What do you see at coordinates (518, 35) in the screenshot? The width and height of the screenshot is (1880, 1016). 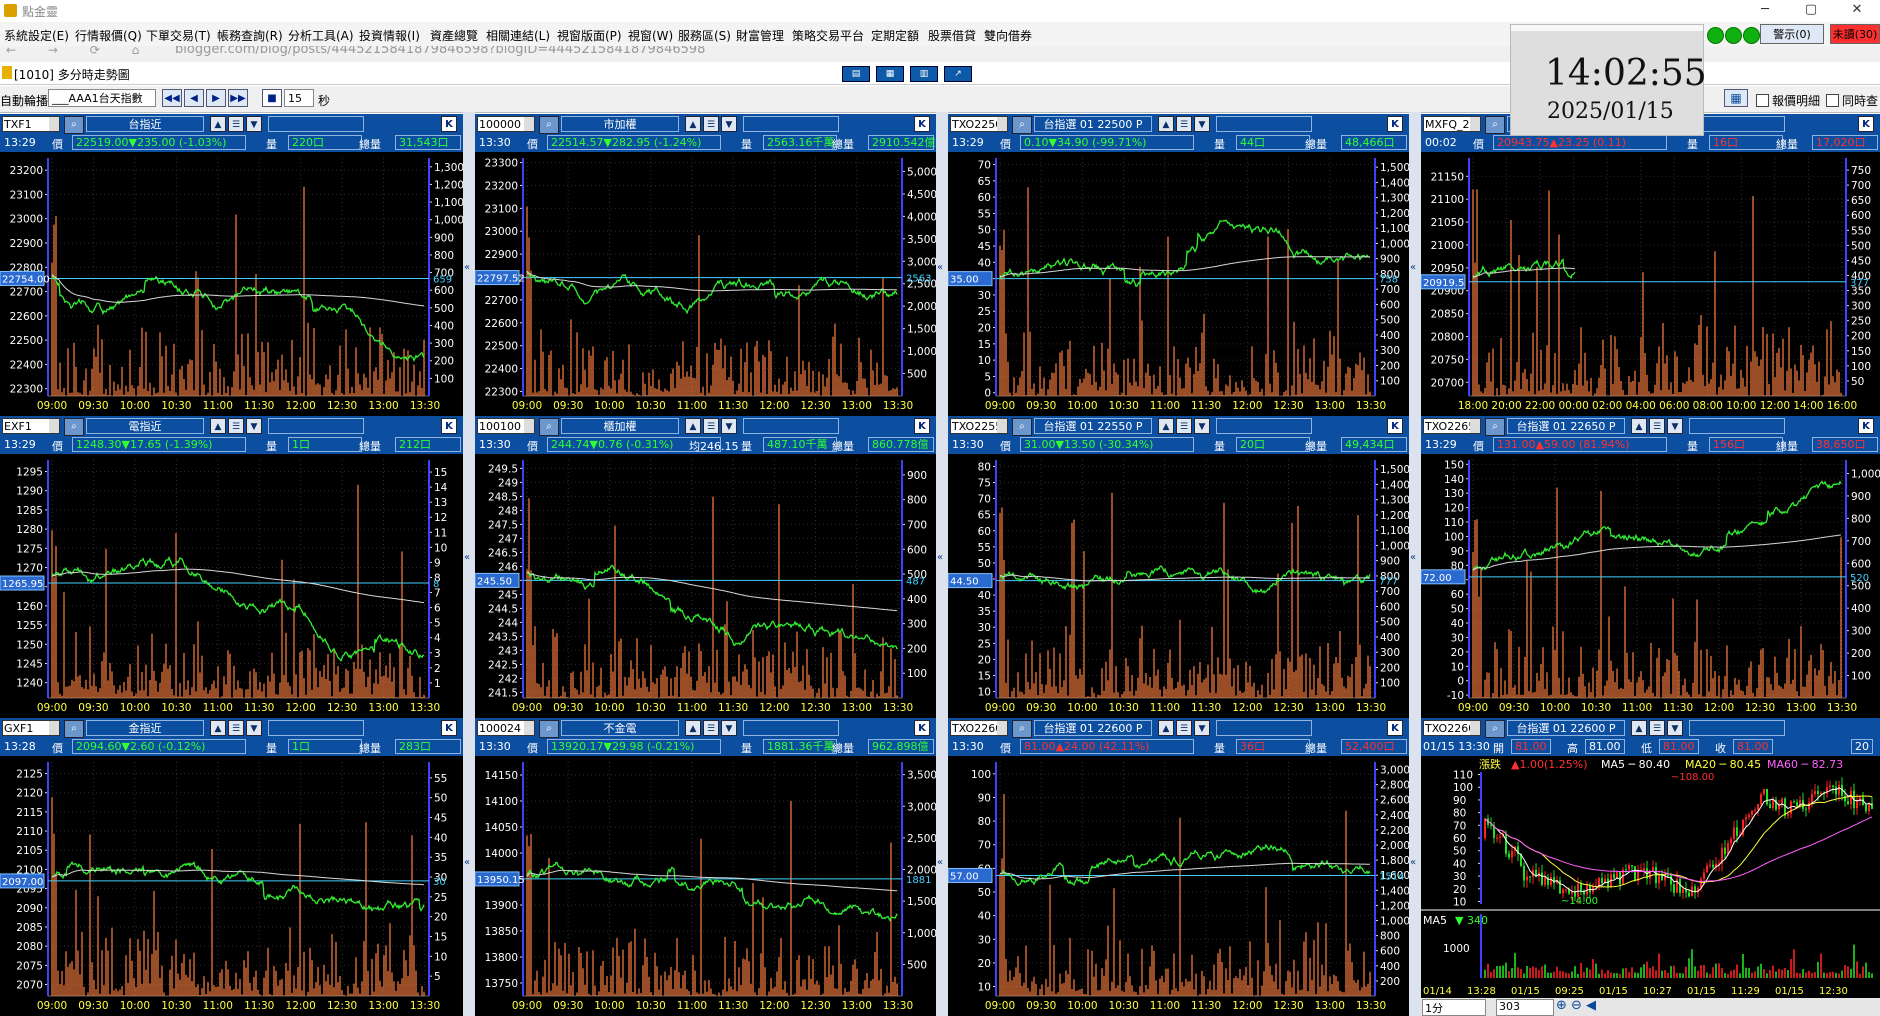 I see `menu-item-7: 相關連結(L)` at bounding box center [518, 35].